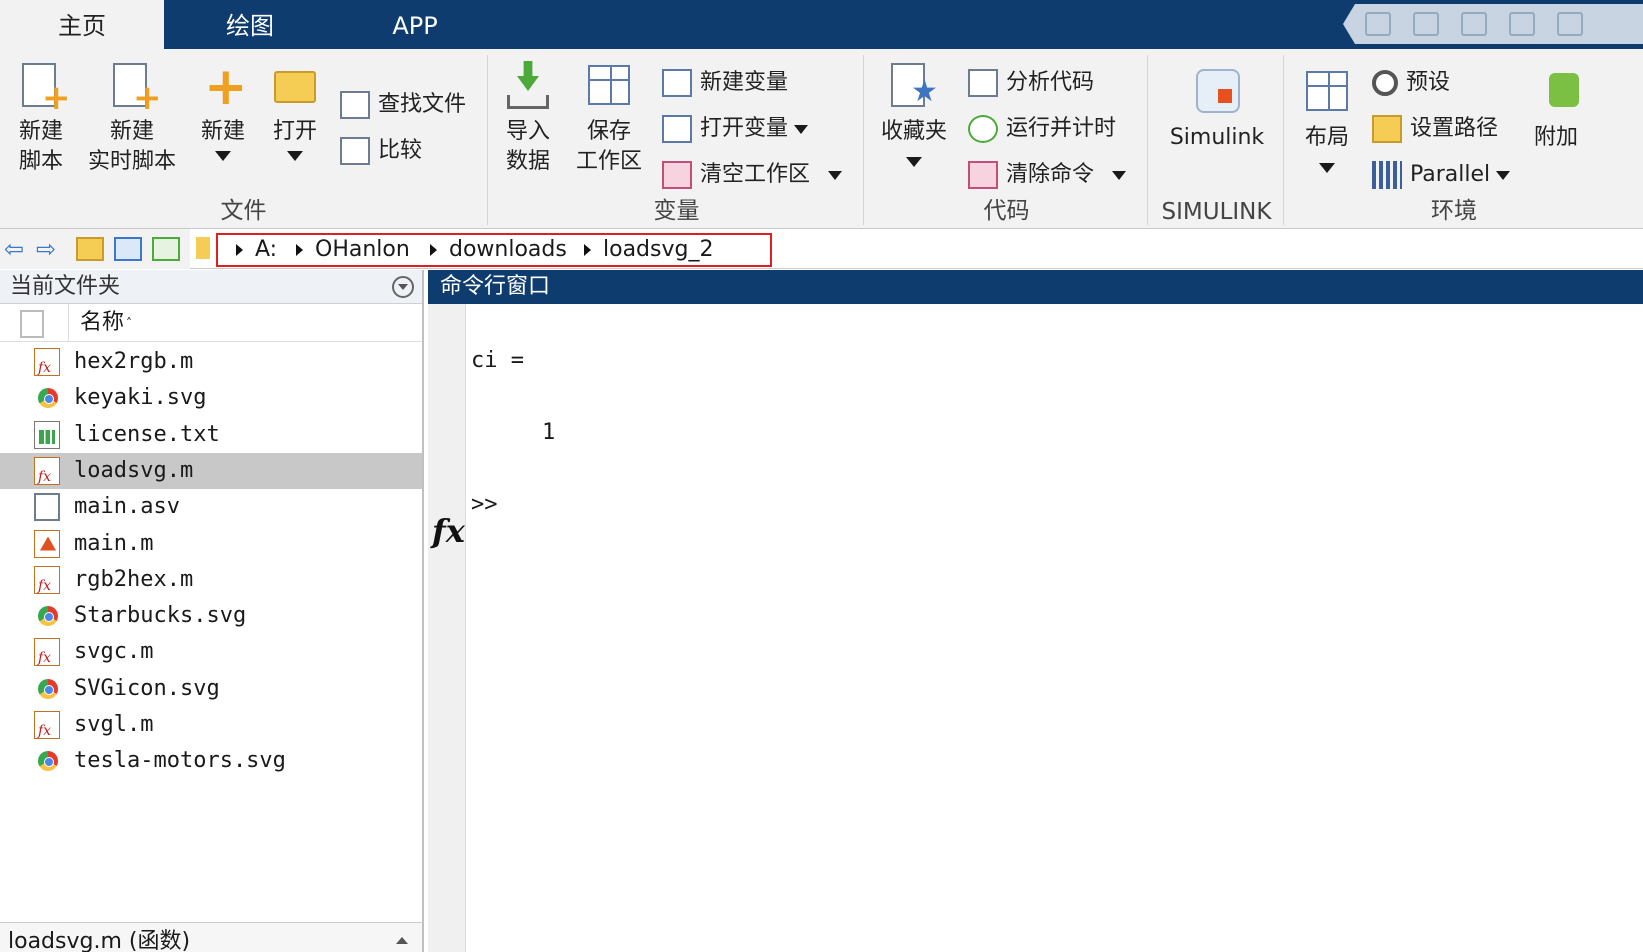 This screenshot has height=952, width=1643. I want to click on file-name: svgl.m, so click(114, 724).